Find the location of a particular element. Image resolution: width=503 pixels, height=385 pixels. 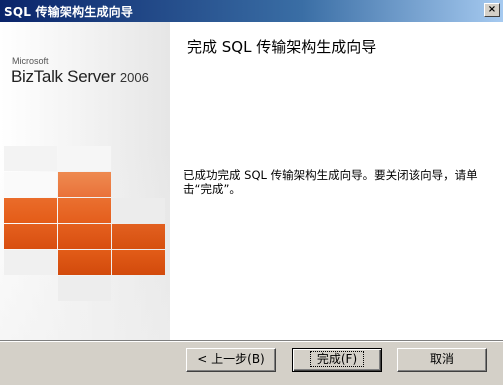

biztalk-logo: BizTalk Server 2006 is located at coordinates (80, 77).